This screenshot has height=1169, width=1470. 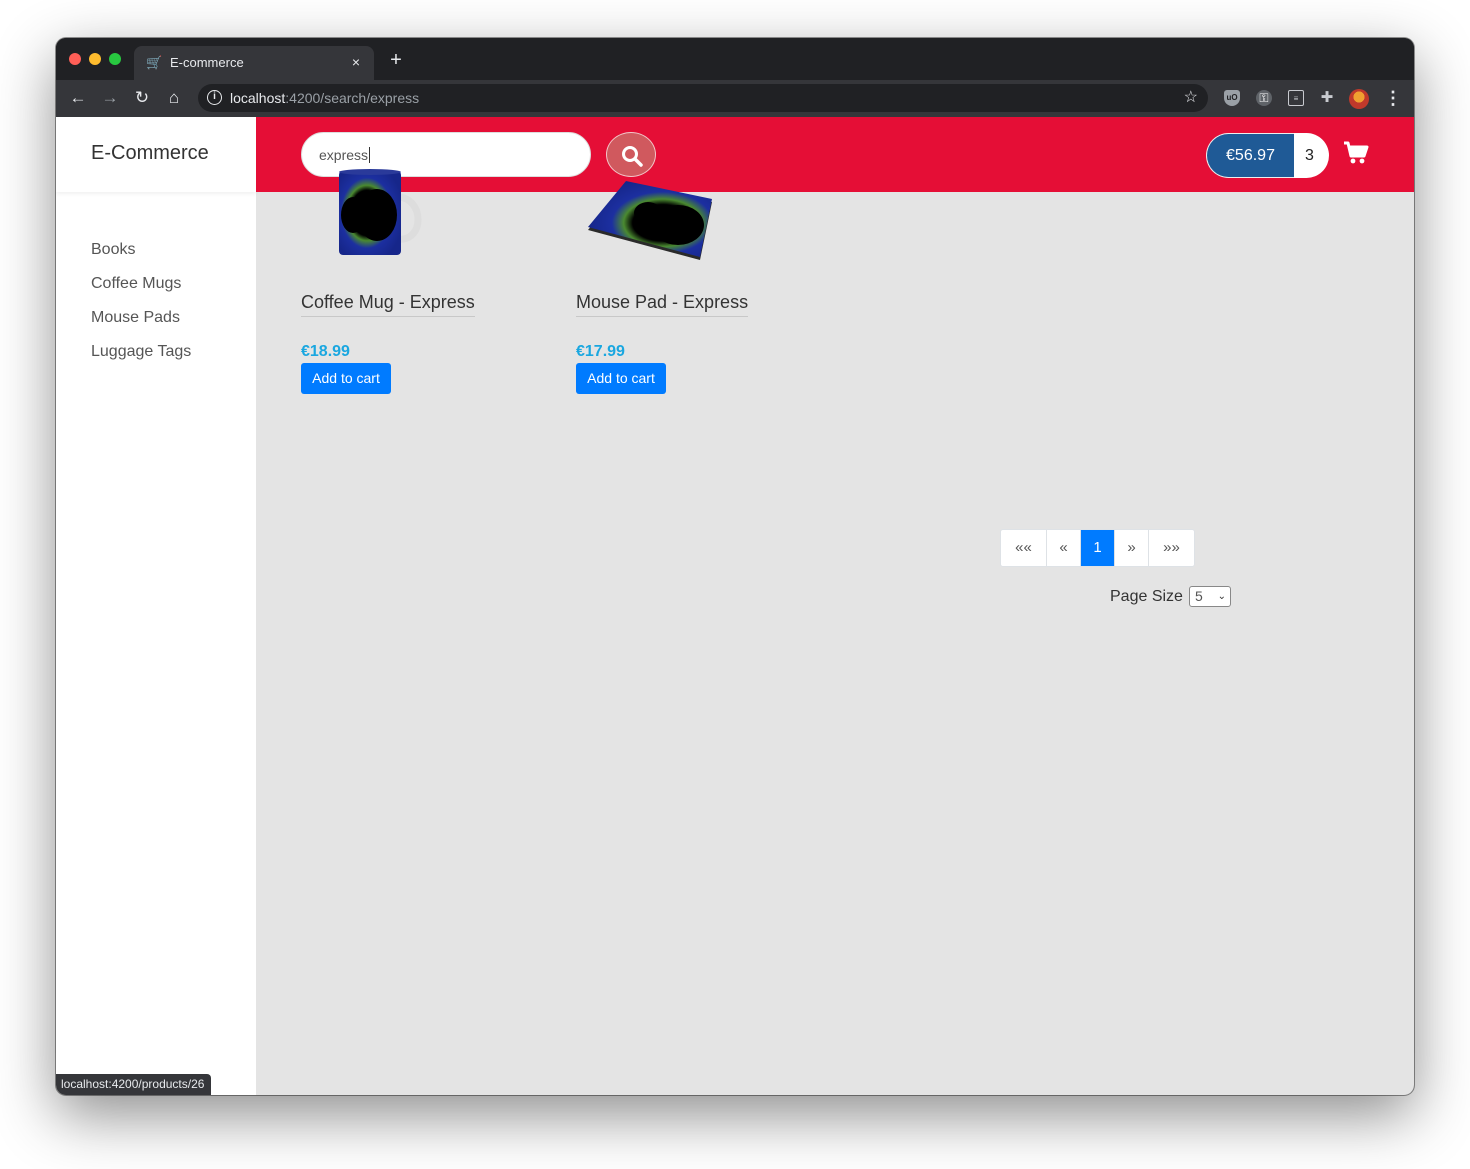 What do you see at coordinates (325, 351) in the screenshot?
I see `product-price: €18.99` at bounding box center [325, 351].